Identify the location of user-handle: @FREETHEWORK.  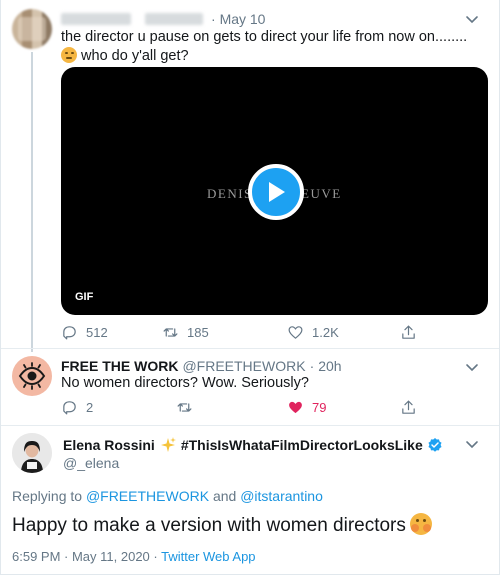
(243, 366).